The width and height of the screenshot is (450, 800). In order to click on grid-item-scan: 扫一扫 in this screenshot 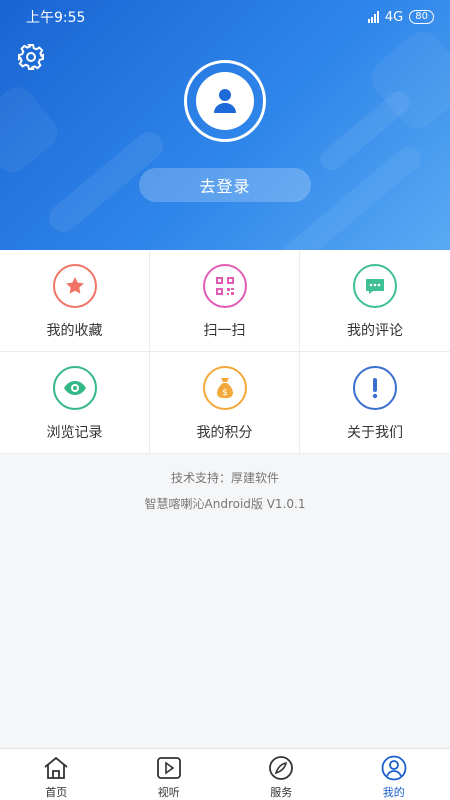, I will do `click(225, 301)`.